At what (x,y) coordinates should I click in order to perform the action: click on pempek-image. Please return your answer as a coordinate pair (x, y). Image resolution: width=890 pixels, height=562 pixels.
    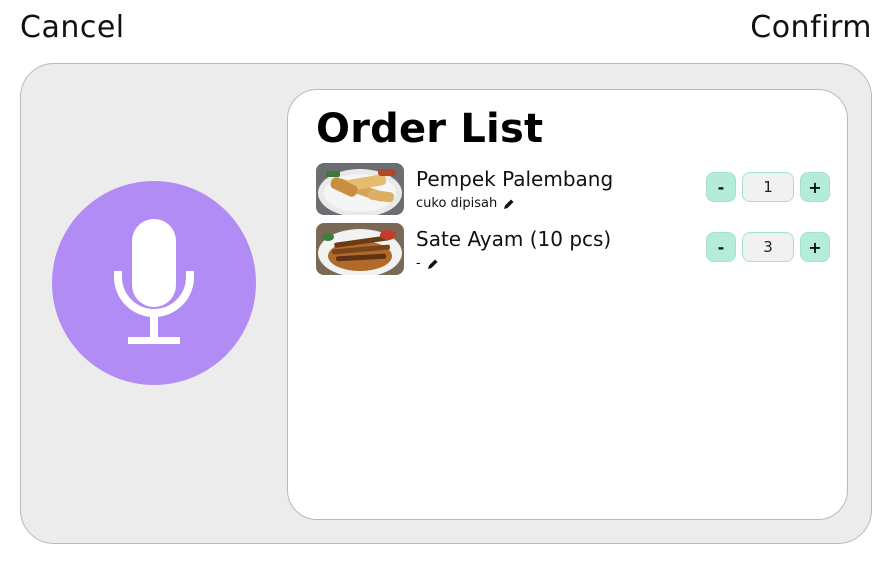
    Looking at the image, I should click on (360, 189).